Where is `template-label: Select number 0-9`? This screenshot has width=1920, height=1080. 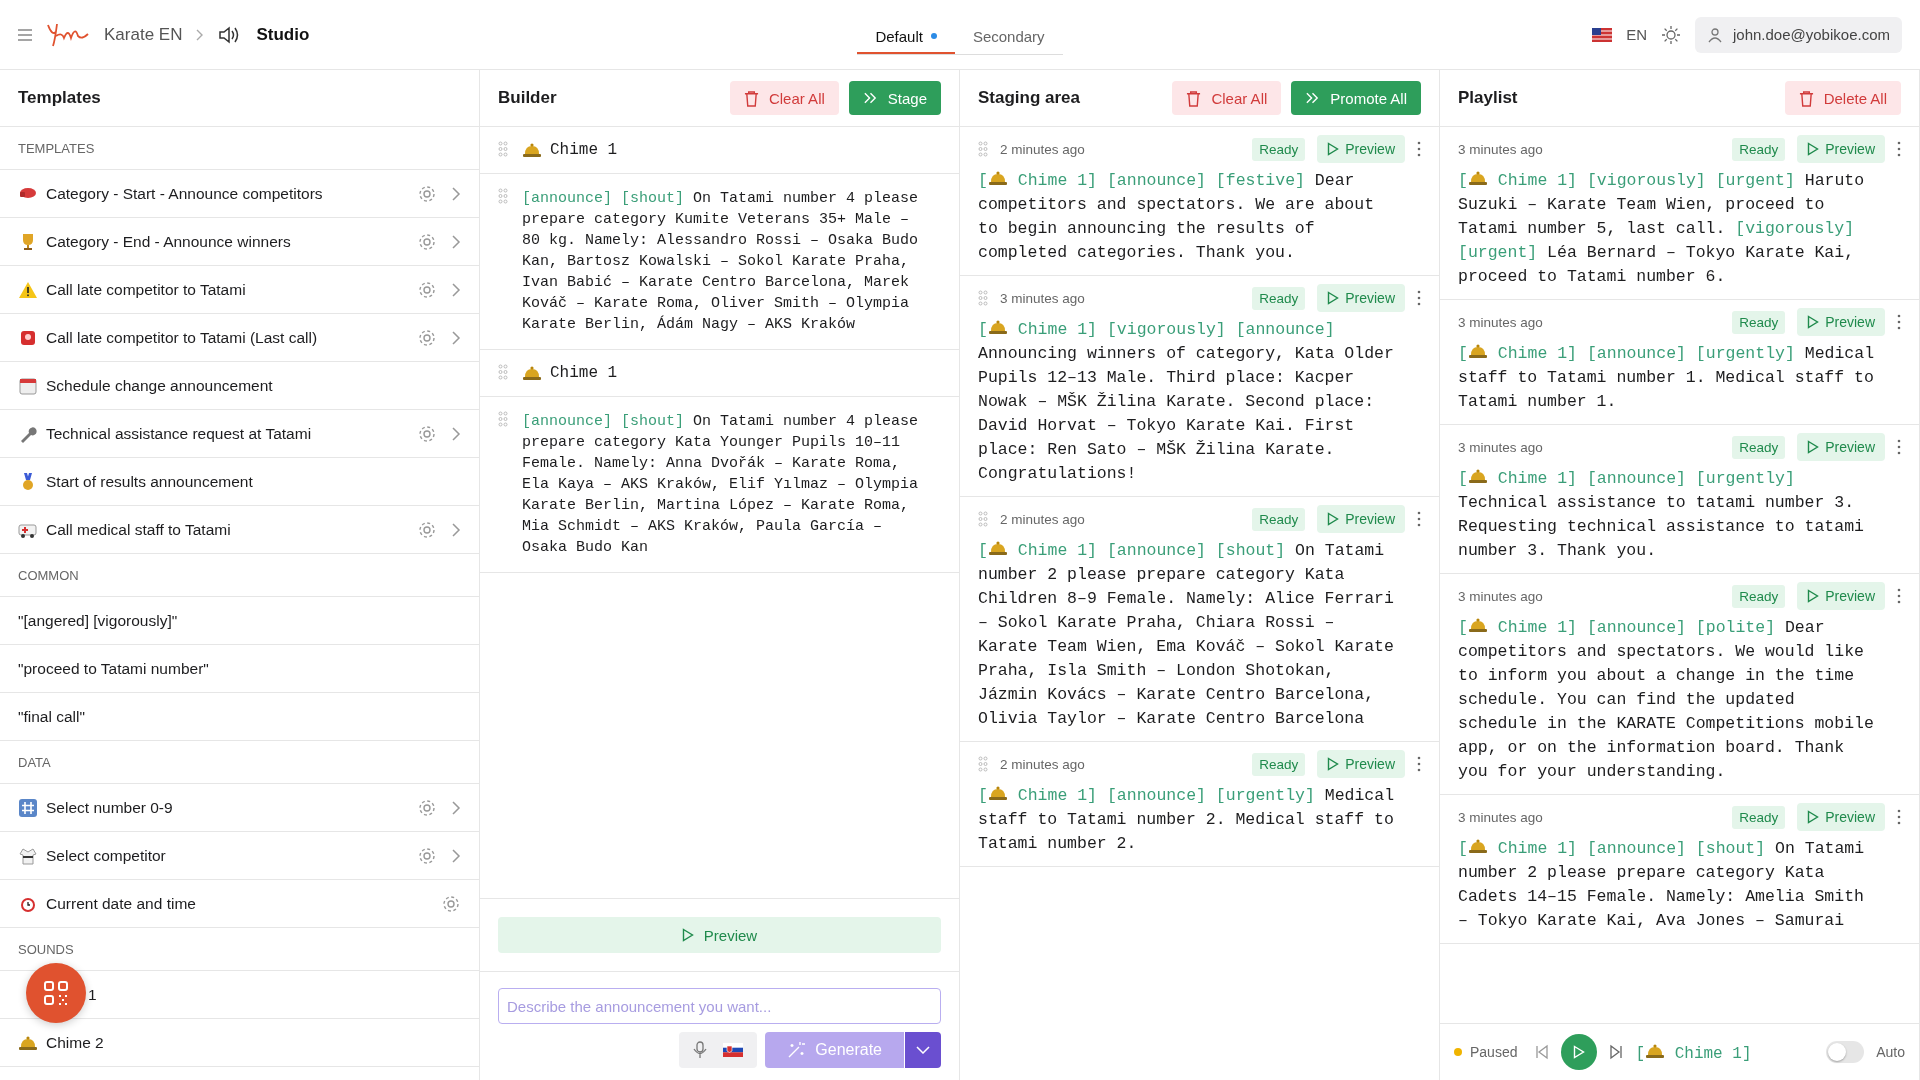
template-label: Select number 0-9 is located at coordinates (109, 807).